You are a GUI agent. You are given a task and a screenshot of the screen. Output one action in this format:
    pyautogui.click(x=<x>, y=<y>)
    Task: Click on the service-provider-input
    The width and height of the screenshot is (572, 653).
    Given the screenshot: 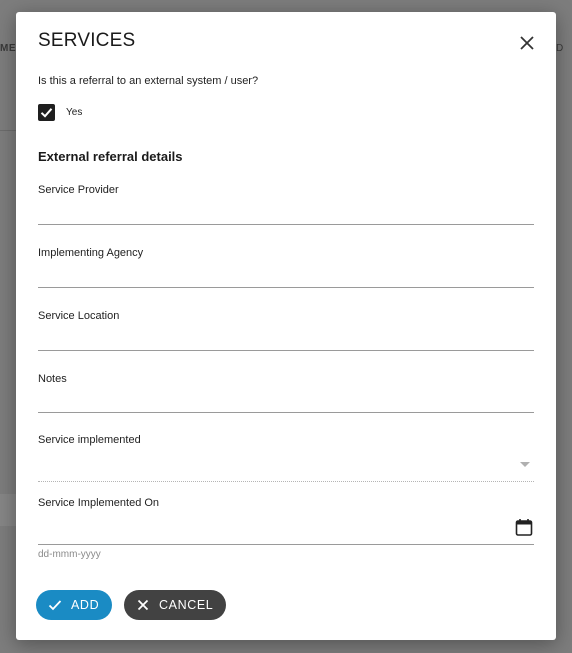 What is the action you would take?
    pyautogui.click(x=288, y=212)
    